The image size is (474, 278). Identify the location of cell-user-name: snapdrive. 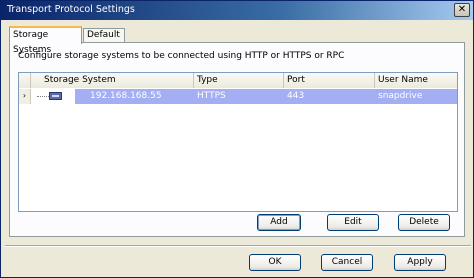
(398, 96).